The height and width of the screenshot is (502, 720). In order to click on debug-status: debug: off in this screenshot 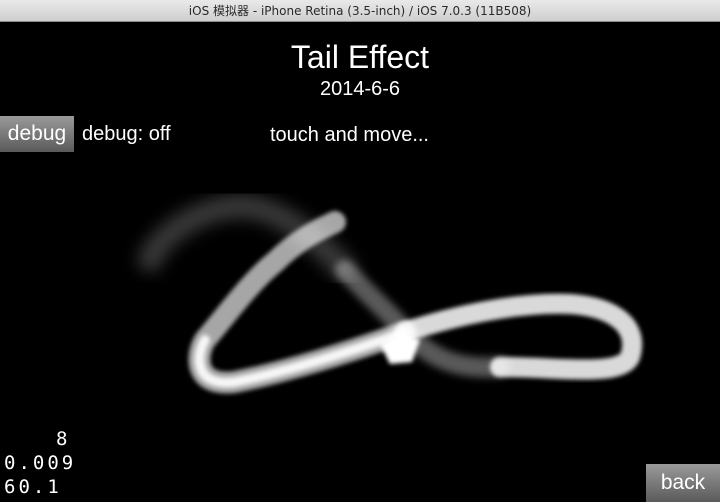, I will do `click(126, 134)`.